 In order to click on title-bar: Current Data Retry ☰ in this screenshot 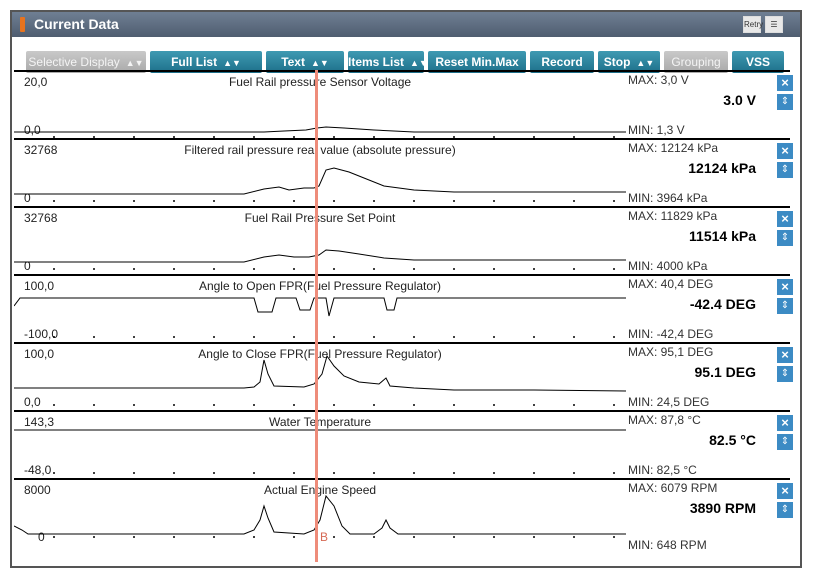, I will do `click(406, 24)`.